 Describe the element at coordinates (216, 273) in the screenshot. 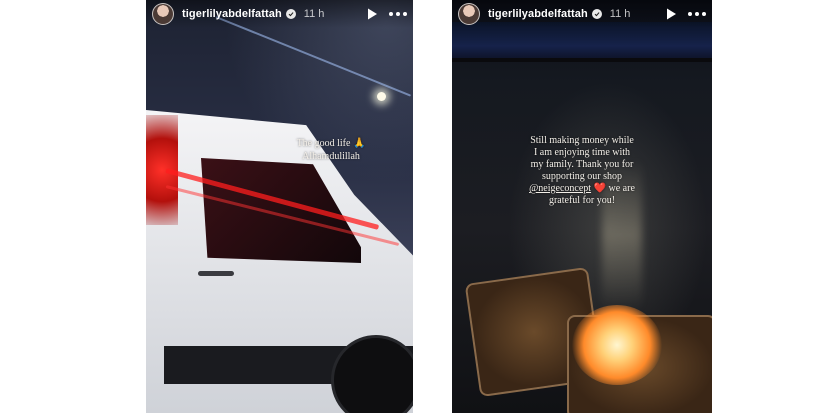

I see `door-handle` at that location.